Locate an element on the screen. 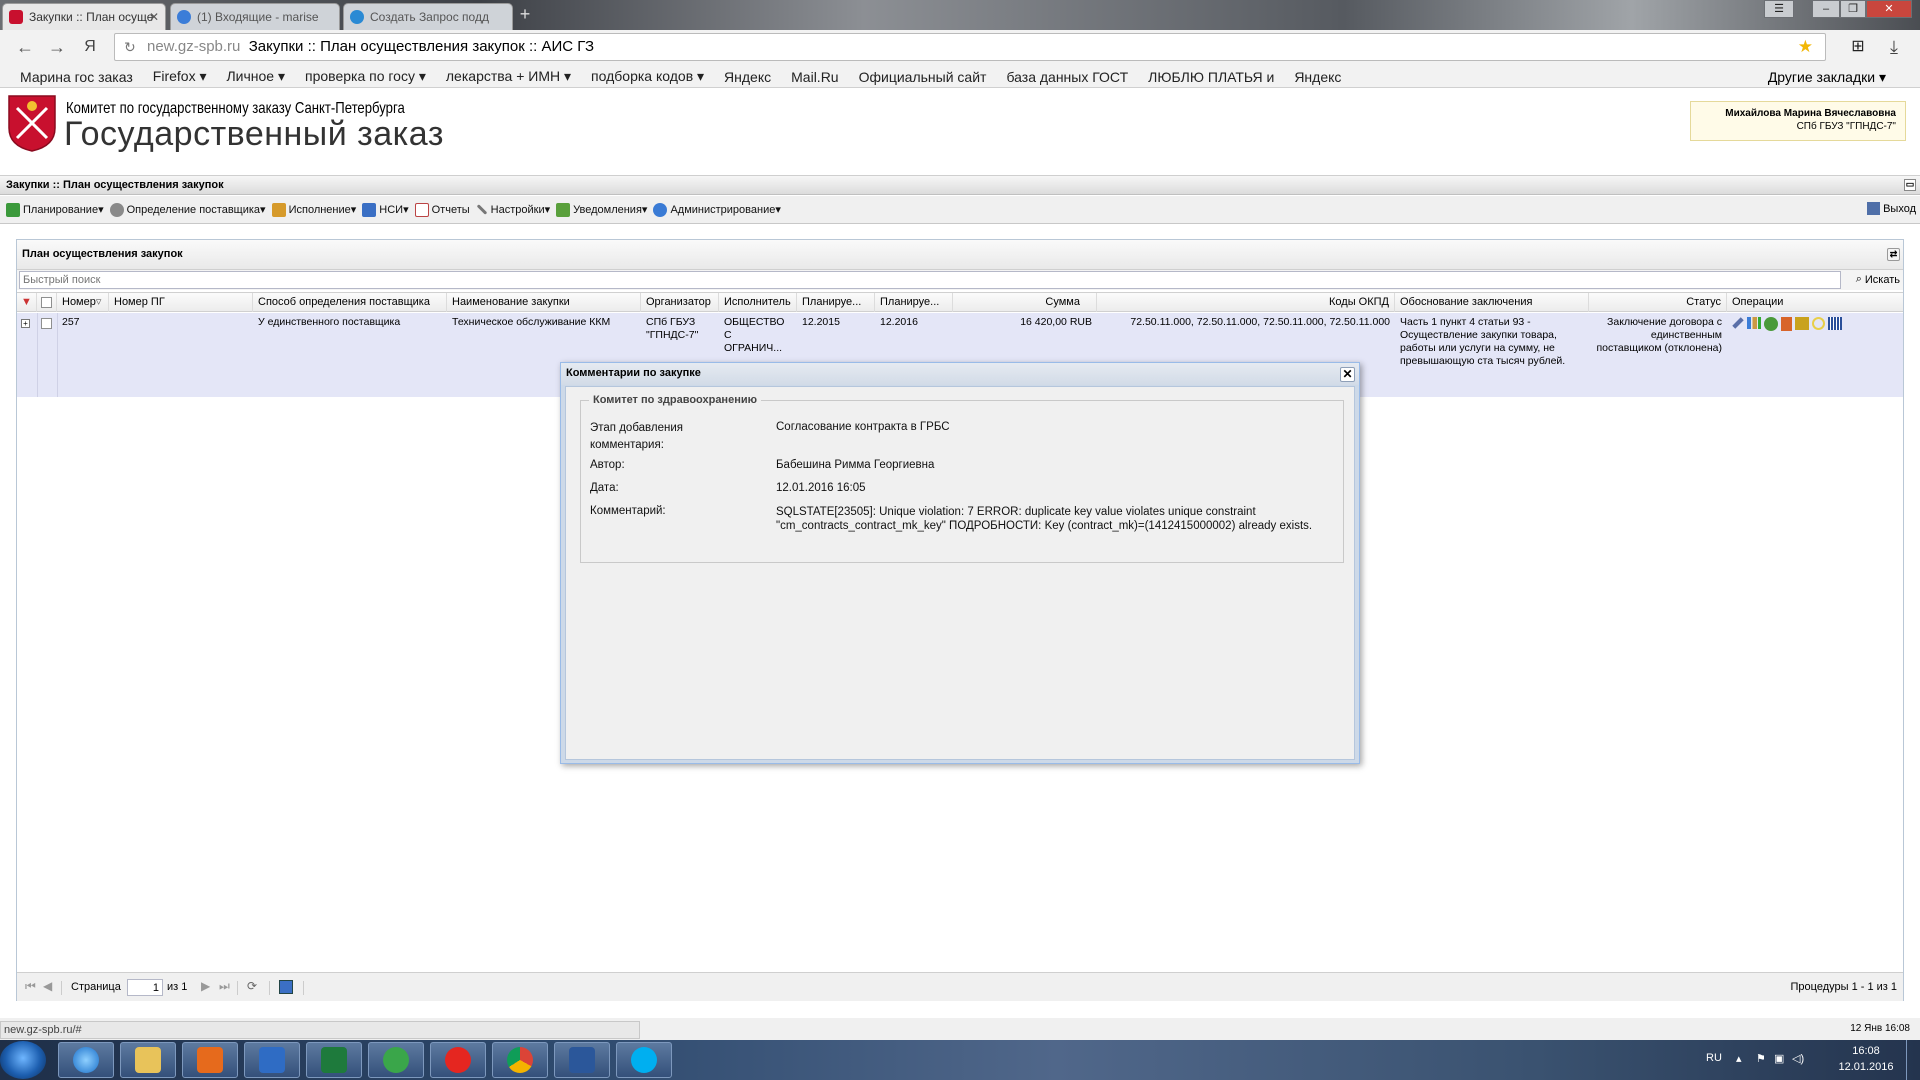  taskbar-yandex is located at coordinates (458, 1060).